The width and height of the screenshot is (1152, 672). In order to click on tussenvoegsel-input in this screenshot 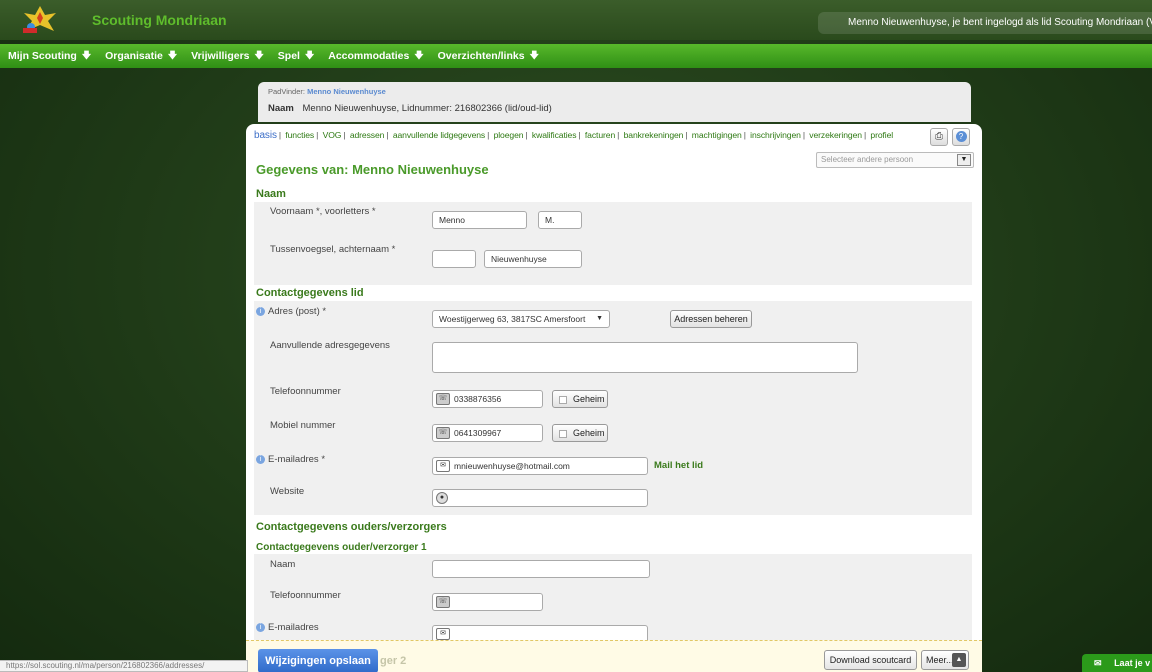, I will do `click(454, 259)`.